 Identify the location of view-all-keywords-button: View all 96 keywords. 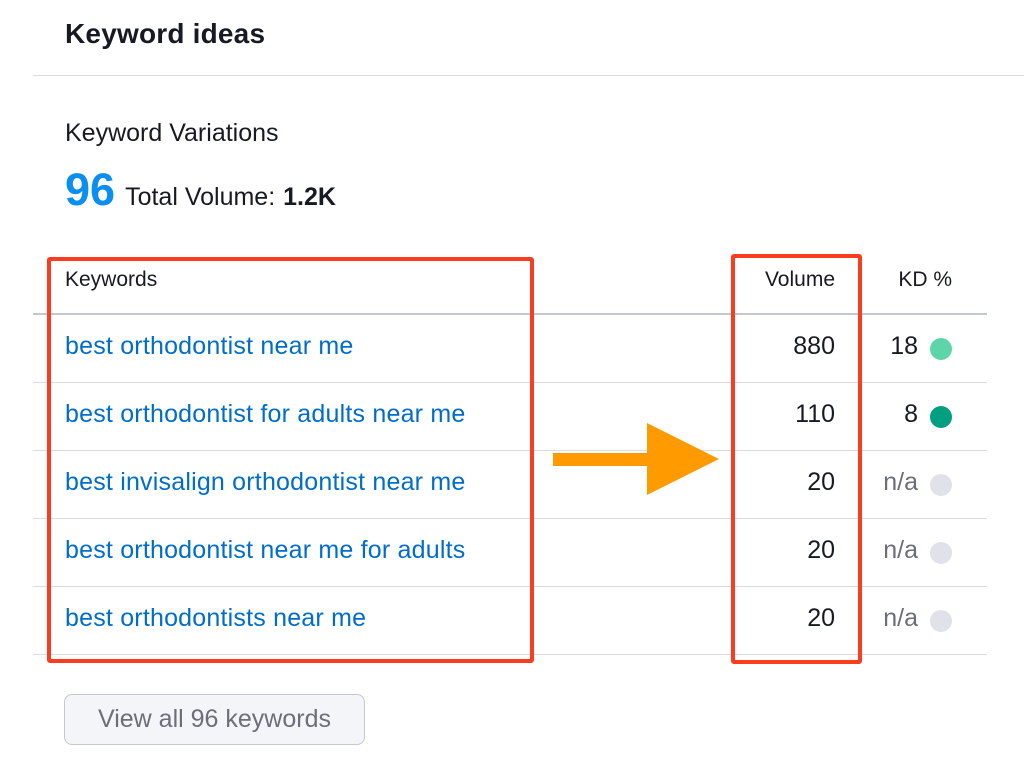
(214, 719).